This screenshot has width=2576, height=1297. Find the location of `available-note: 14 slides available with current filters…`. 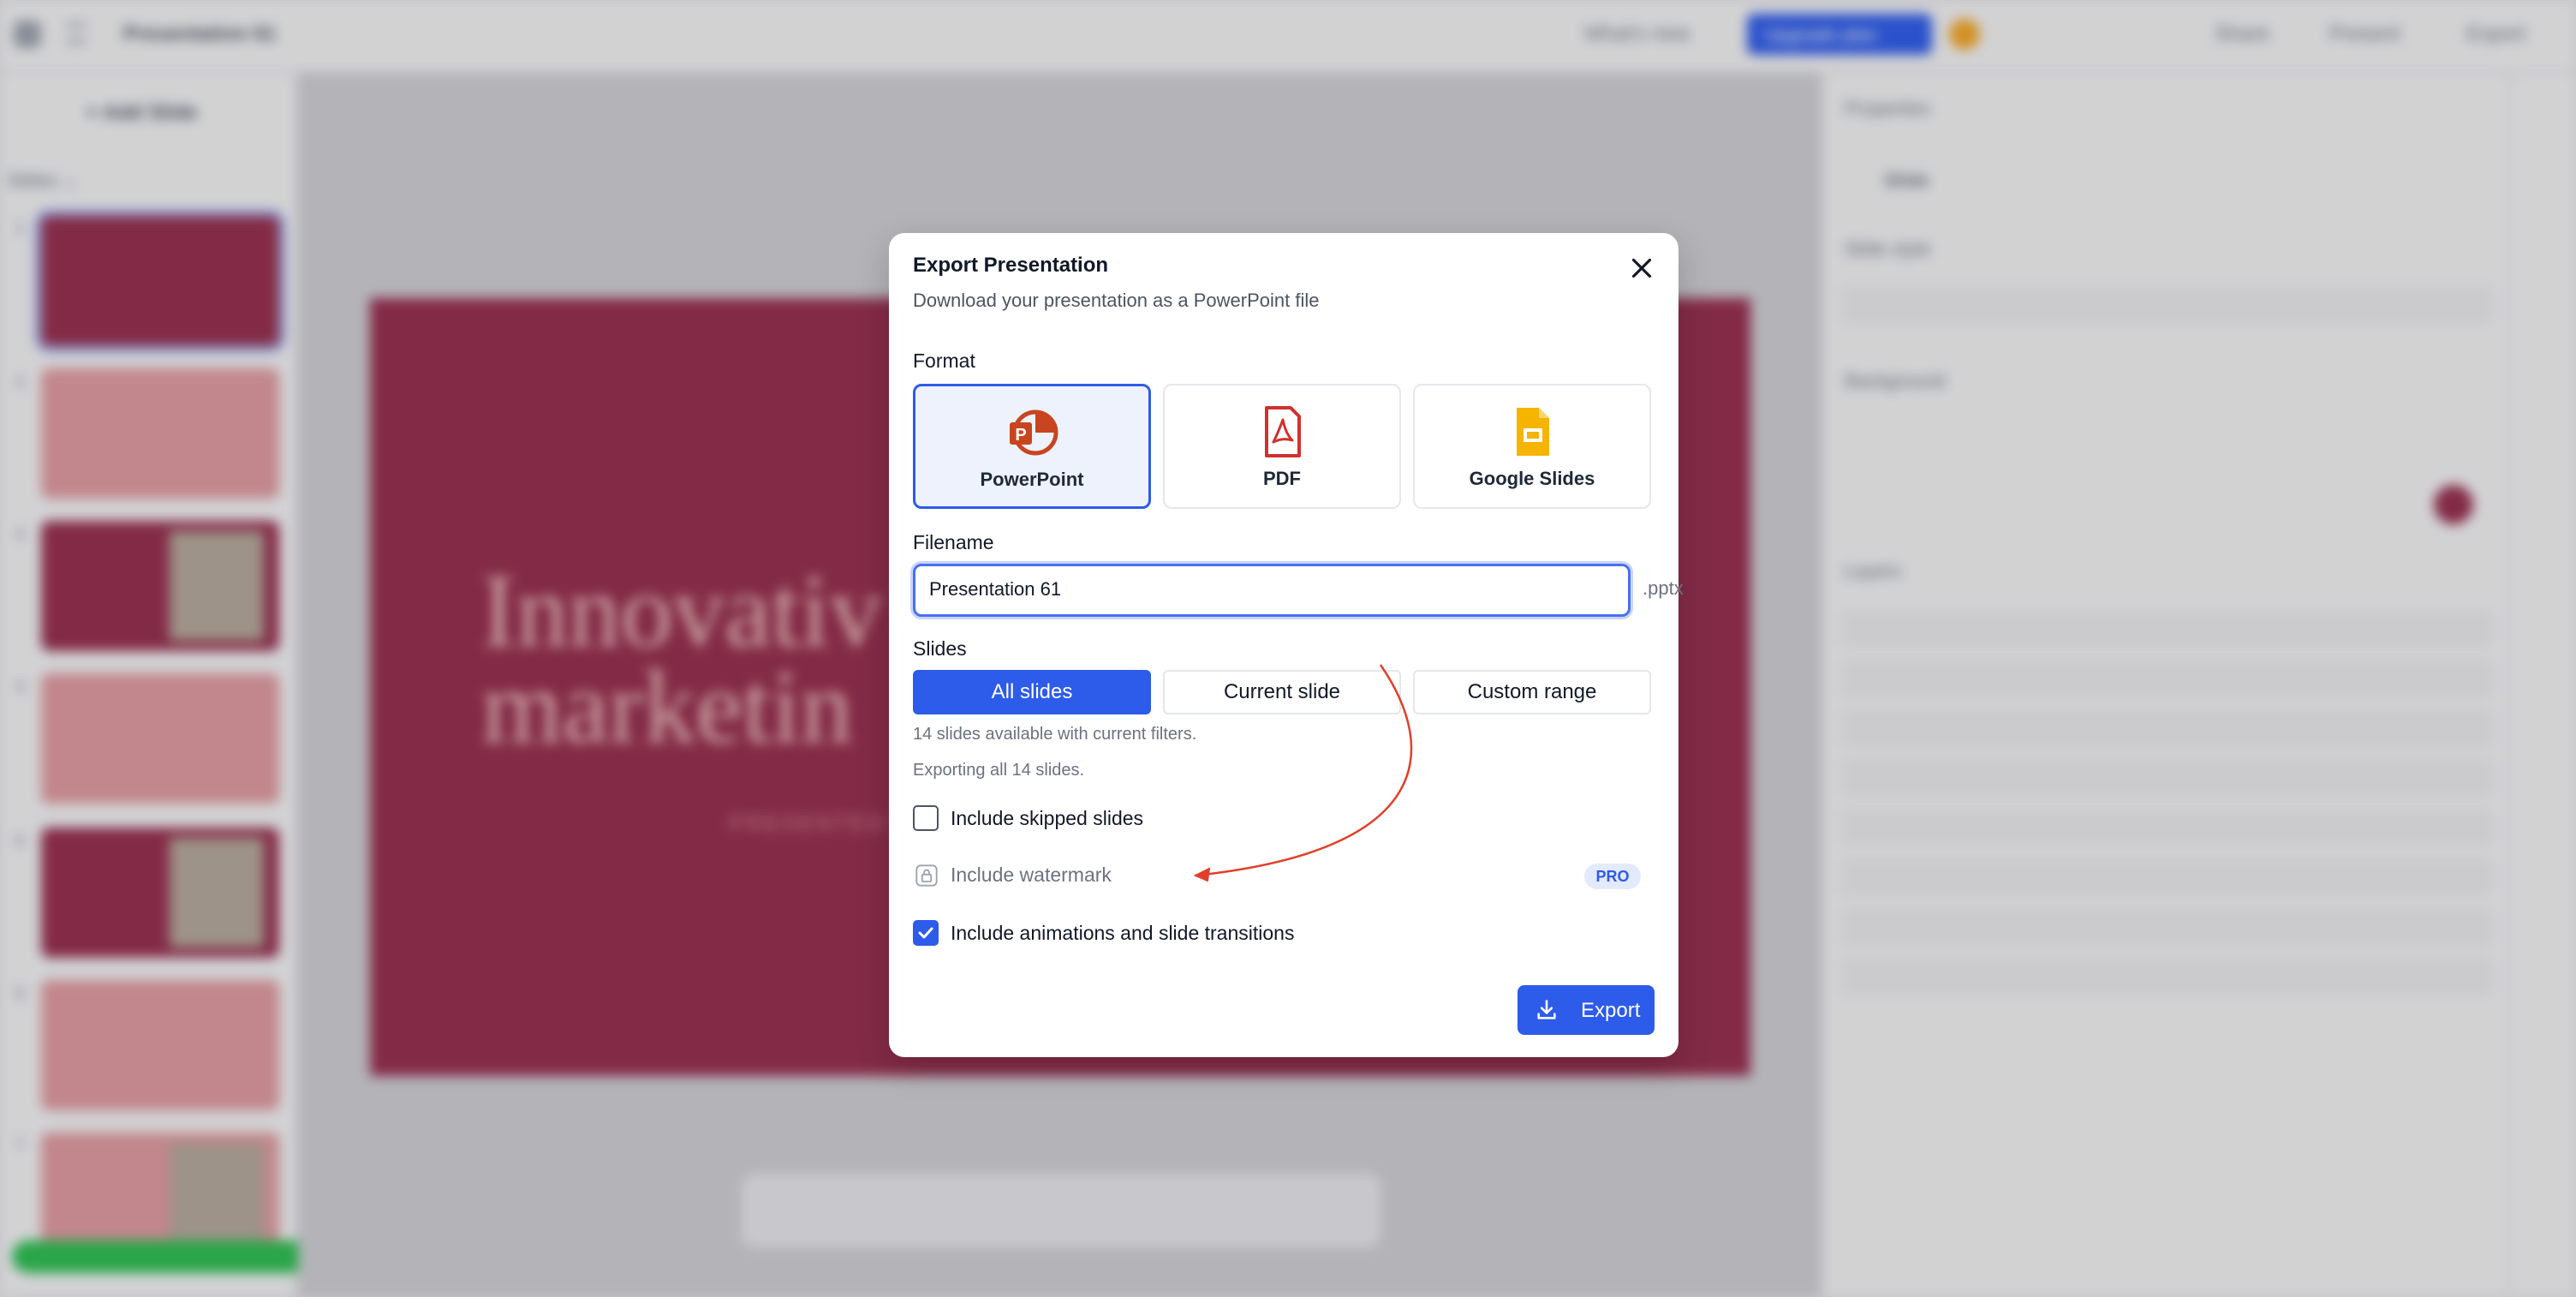

available-note: 14 slides available with current filters… is located at coordinates (1055, 734).